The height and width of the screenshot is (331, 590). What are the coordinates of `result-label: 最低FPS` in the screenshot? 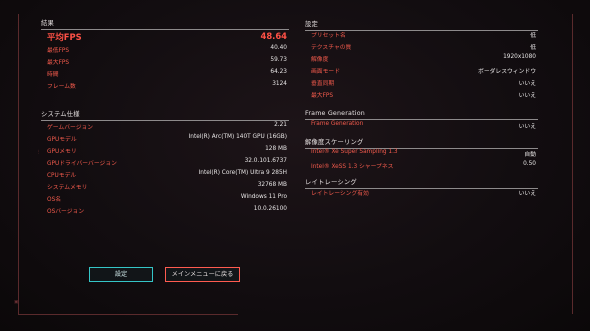 It's located at (58, 51).